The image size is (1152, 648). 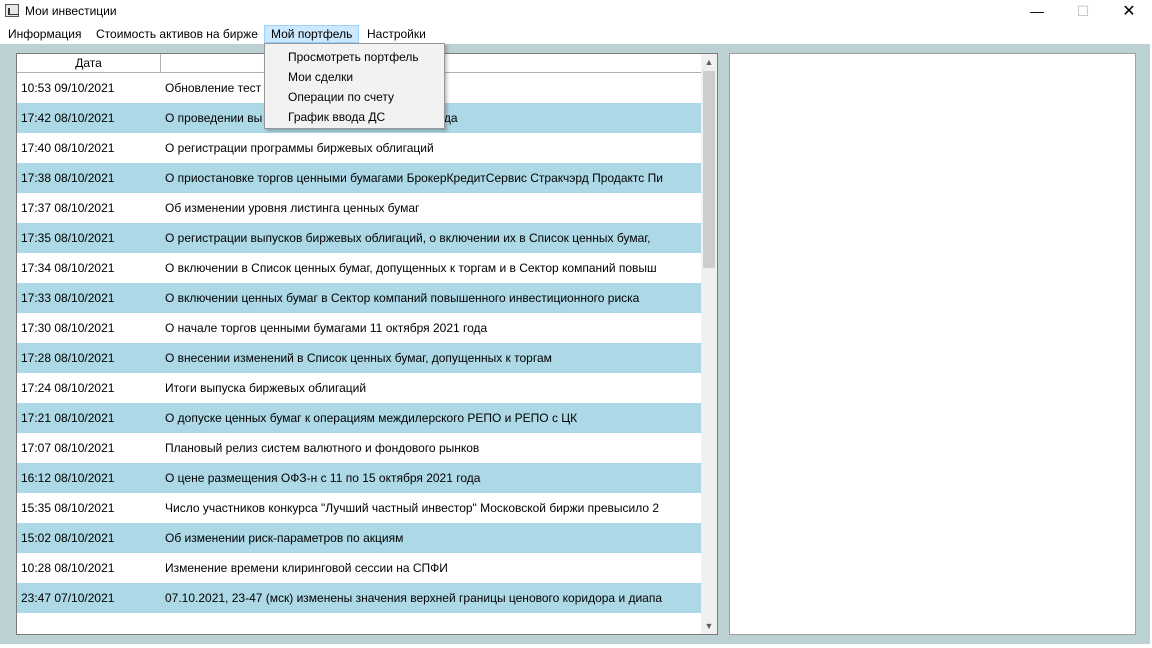 I want to click on menu-item-deposit-chart: График ввода ДС, so click(x=354, y=117).